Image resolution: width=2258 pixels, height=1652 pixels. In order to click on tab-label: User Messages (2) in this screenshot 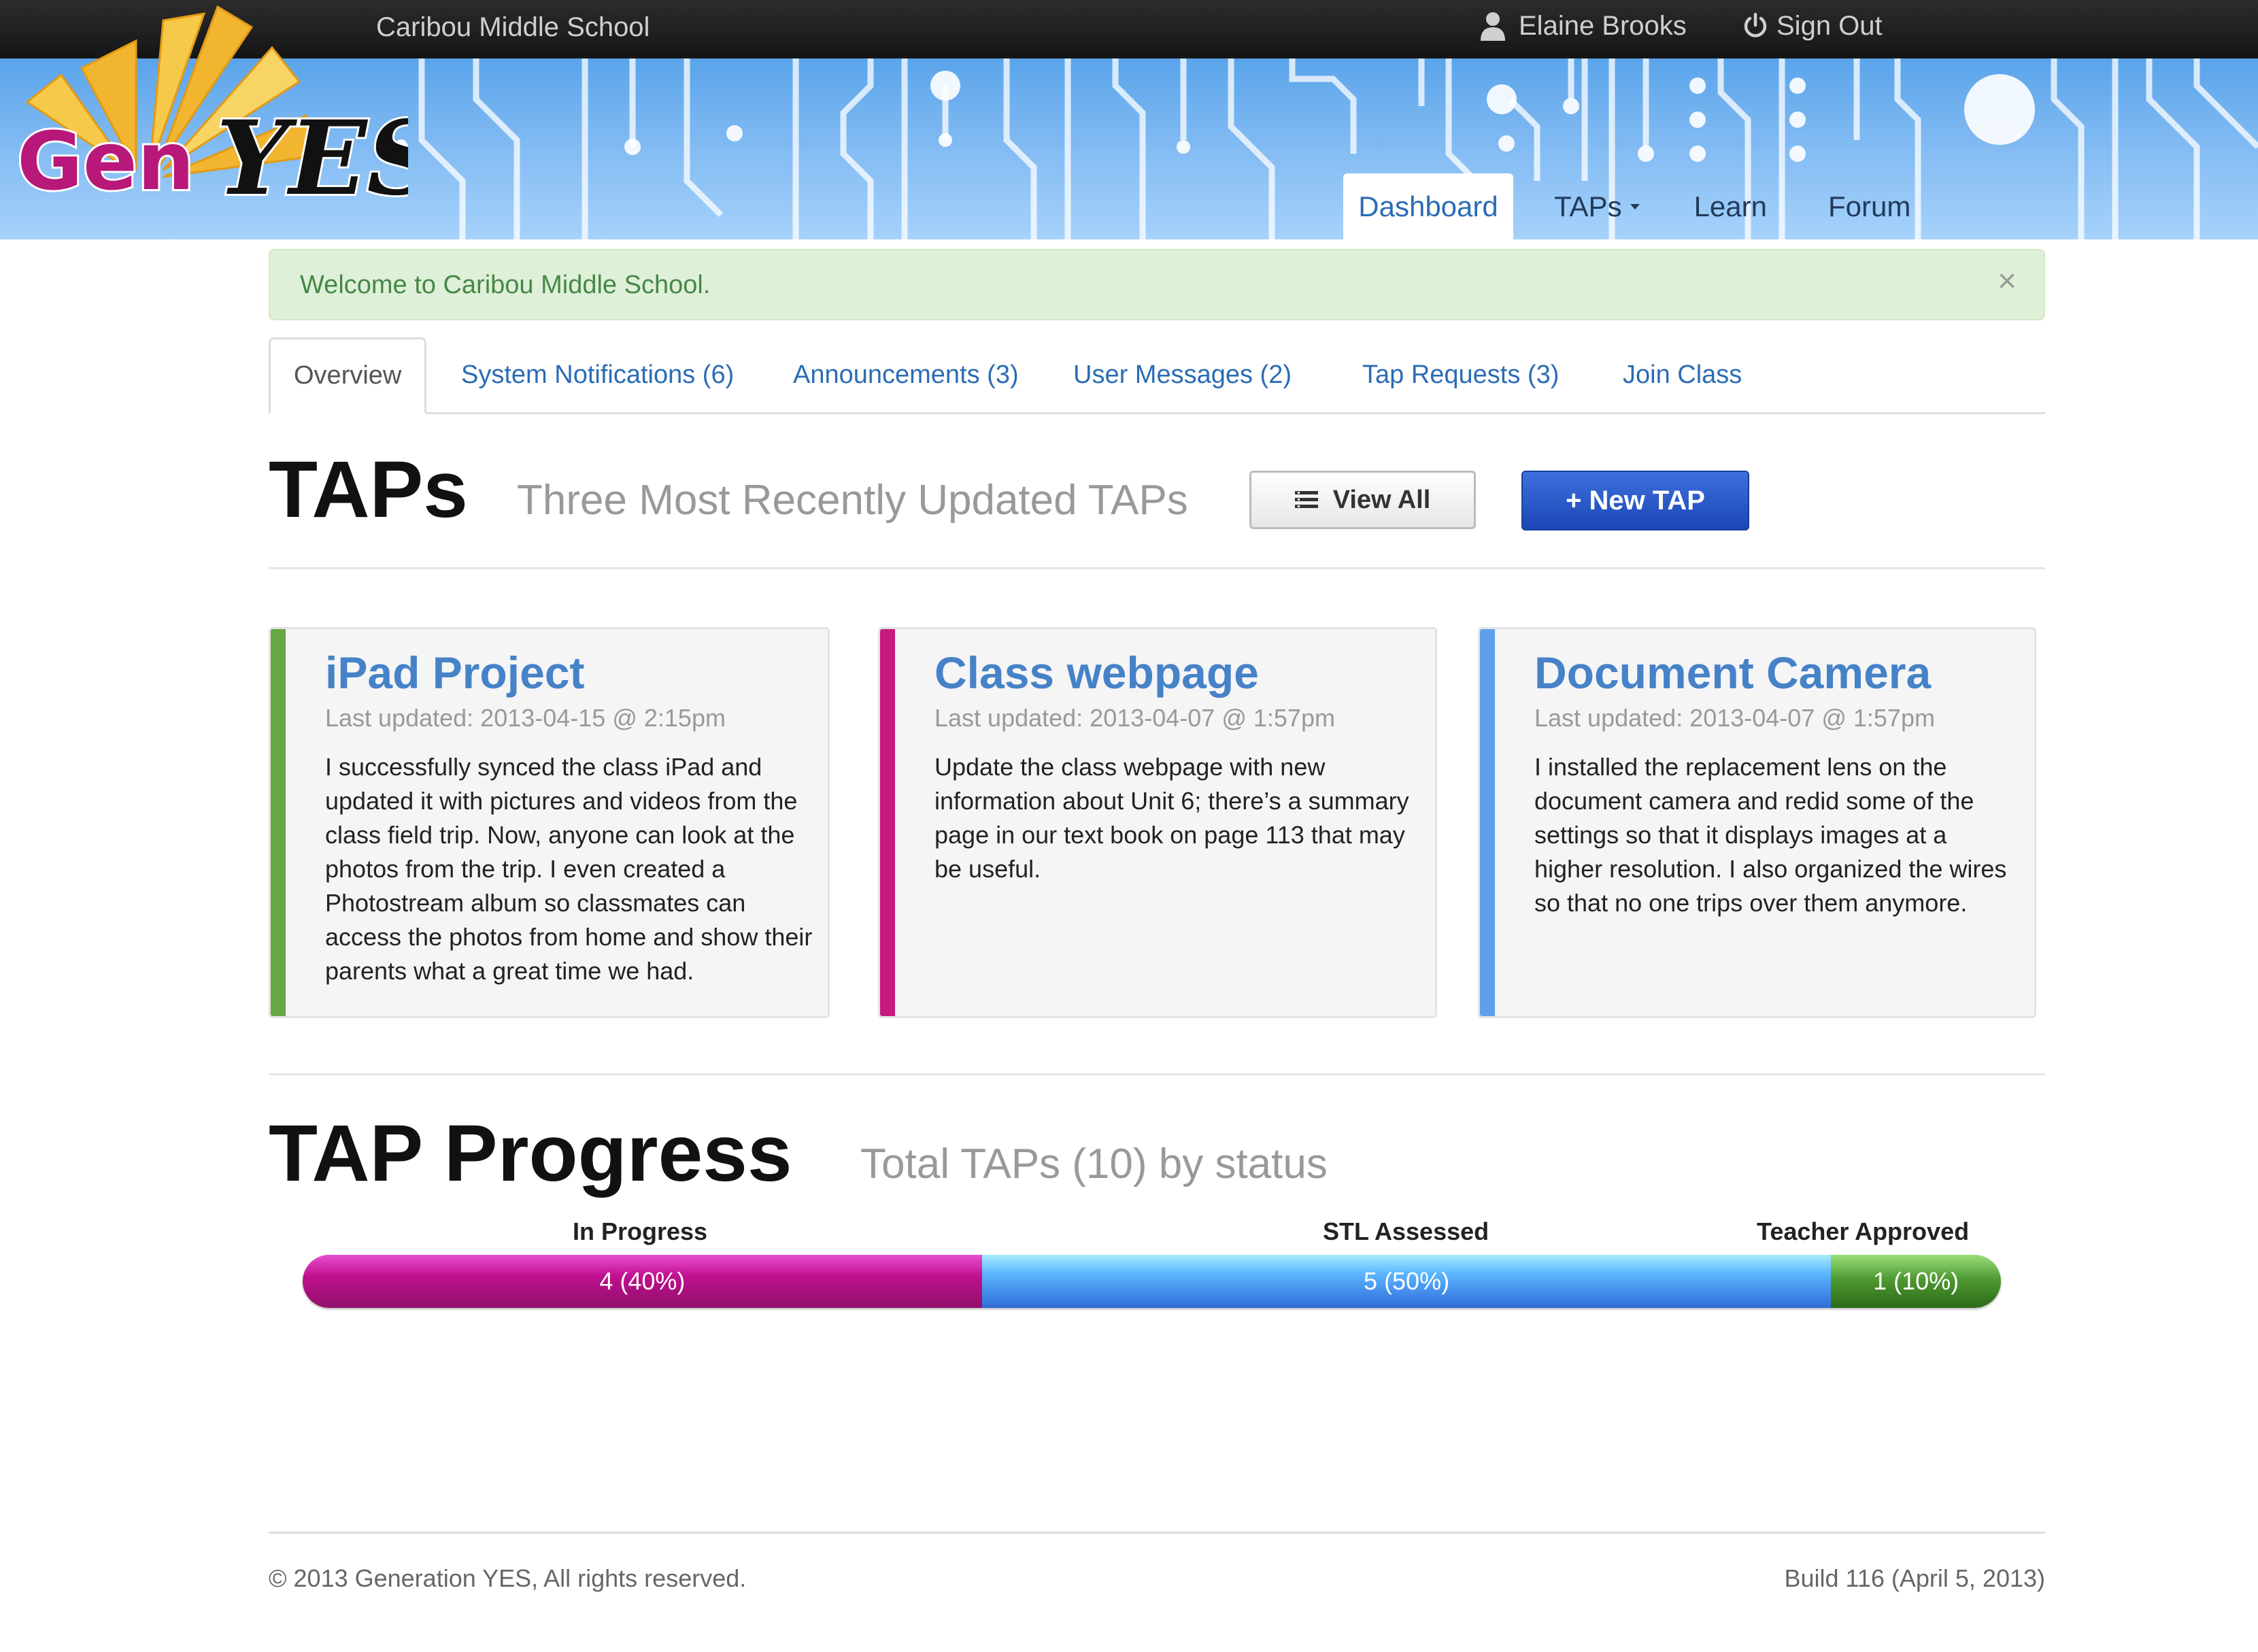, I will do `click(1182, 375)`.